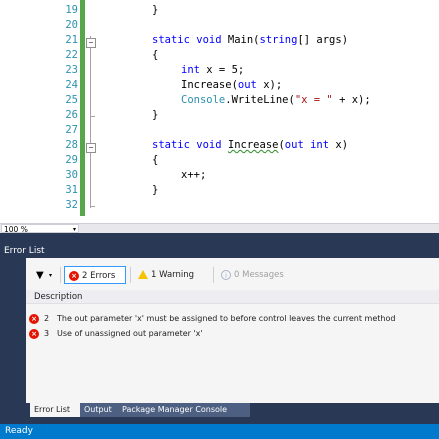 The width and height of the screenshot is (439, 439). Describe the element at coordinates (19, 431) in the screenshot. I see `status-text: Ready` at that location.